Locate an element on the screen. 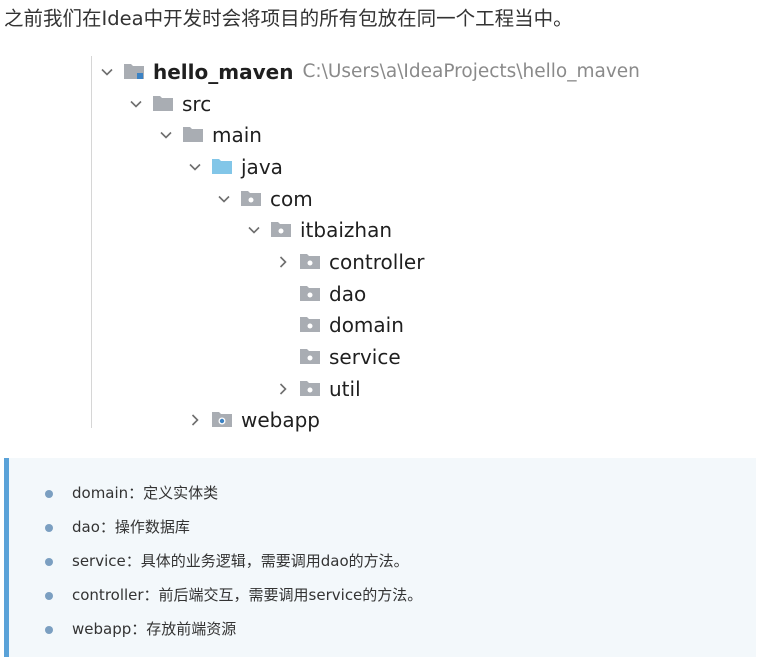  note-text: webapp：存放前端资源 is located at coordinates (154, 628).